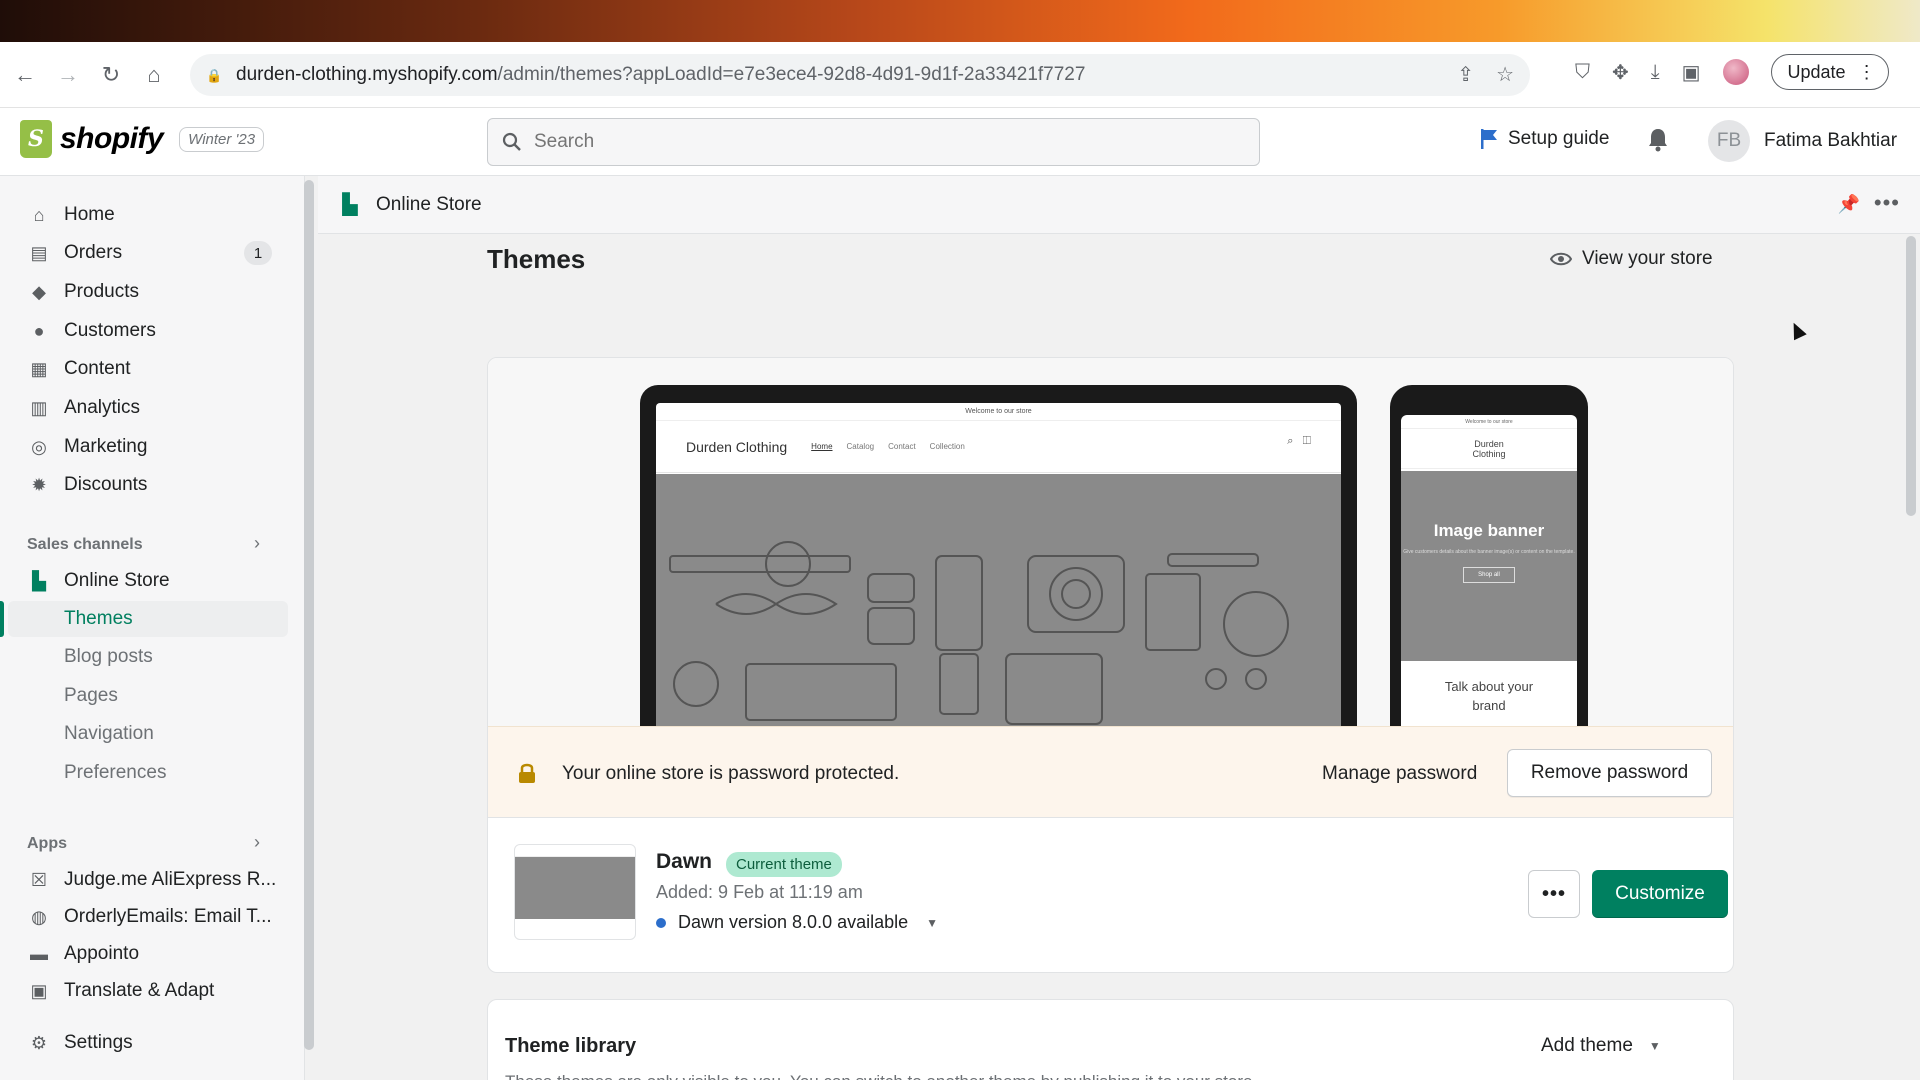 Image resolution: width=1920 pixels, height=1080 pixels. I want to click on shield-extension-icon: ⛉, so click(1582, 72).